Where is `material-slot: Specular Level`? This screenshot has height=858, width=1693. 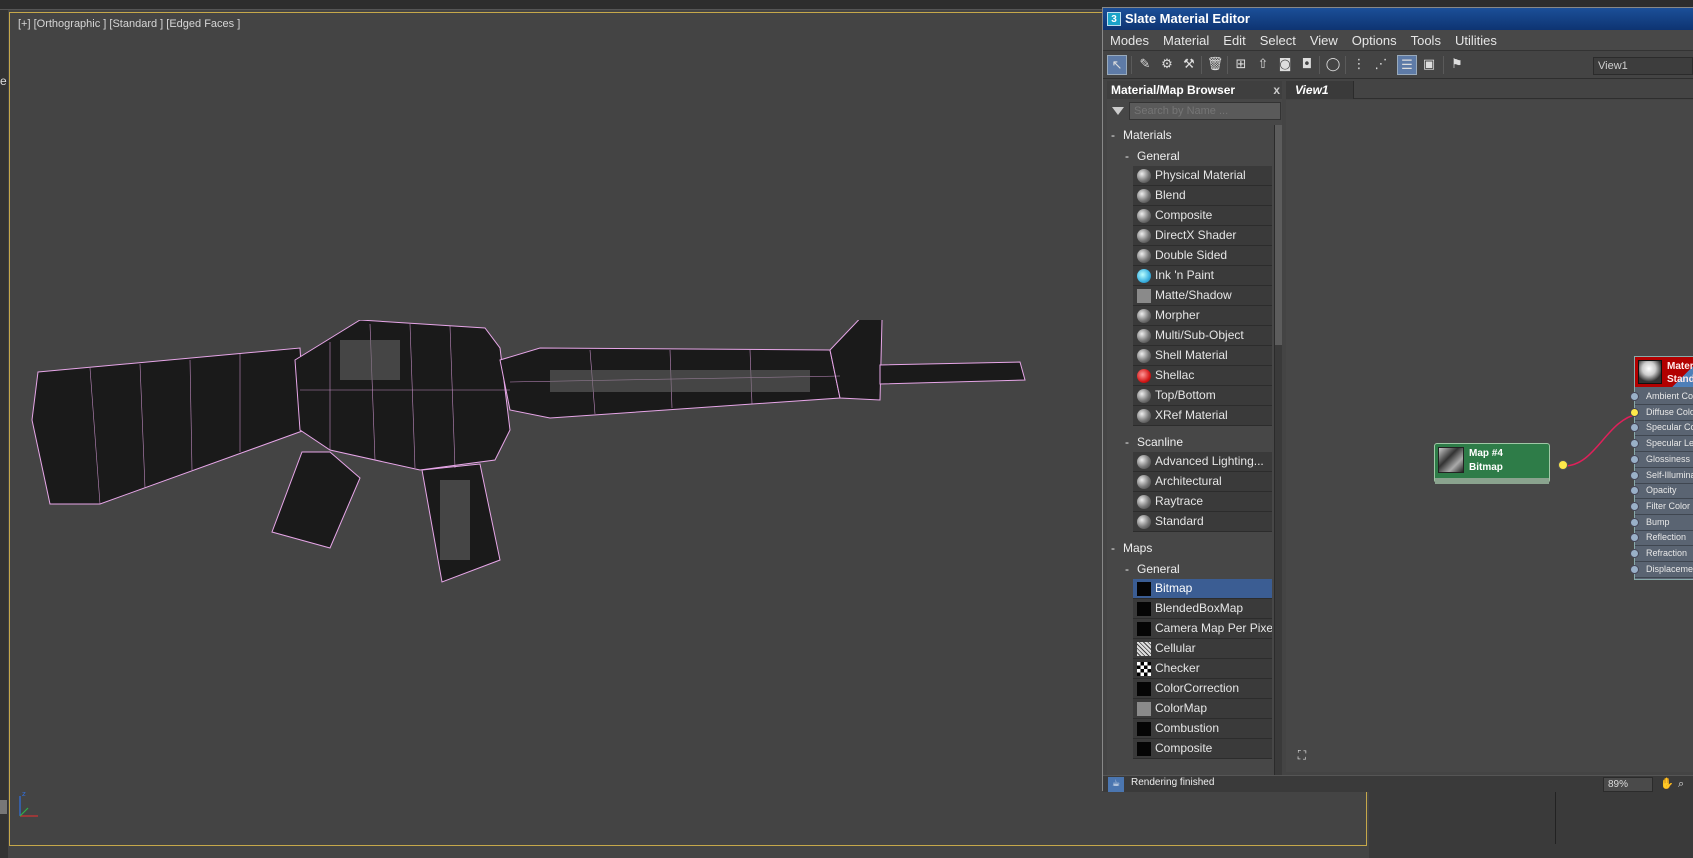 material-slot: Specular Level is located at coordinates (1661, 444).